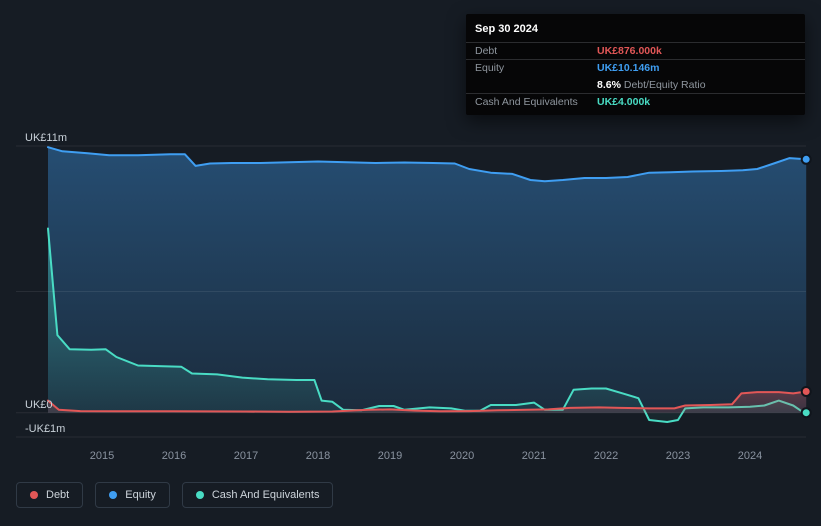 This screenshot has width=821, height=526. I want to click on legend-item-equity: Equity, so click(132, 495).